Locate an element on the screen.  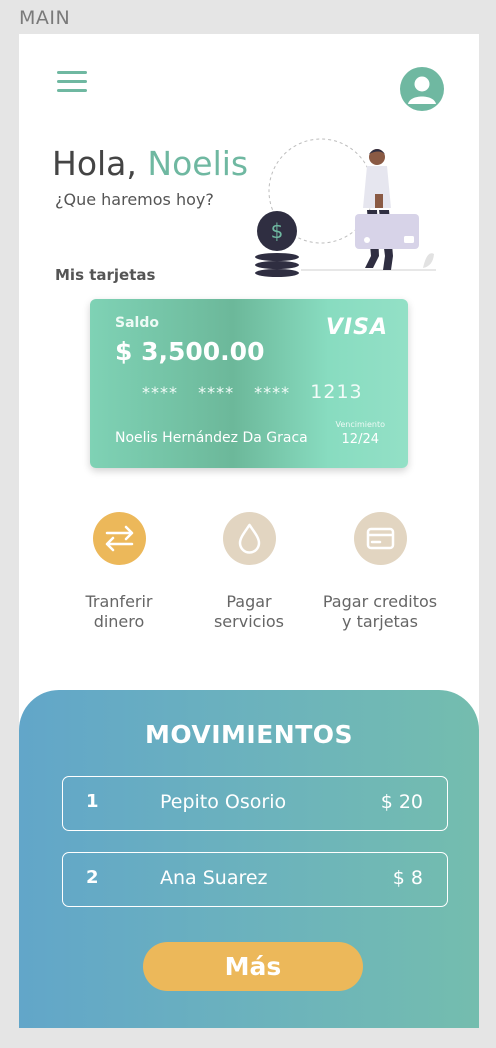
more-button: Más is located at coordinates (253, 966).